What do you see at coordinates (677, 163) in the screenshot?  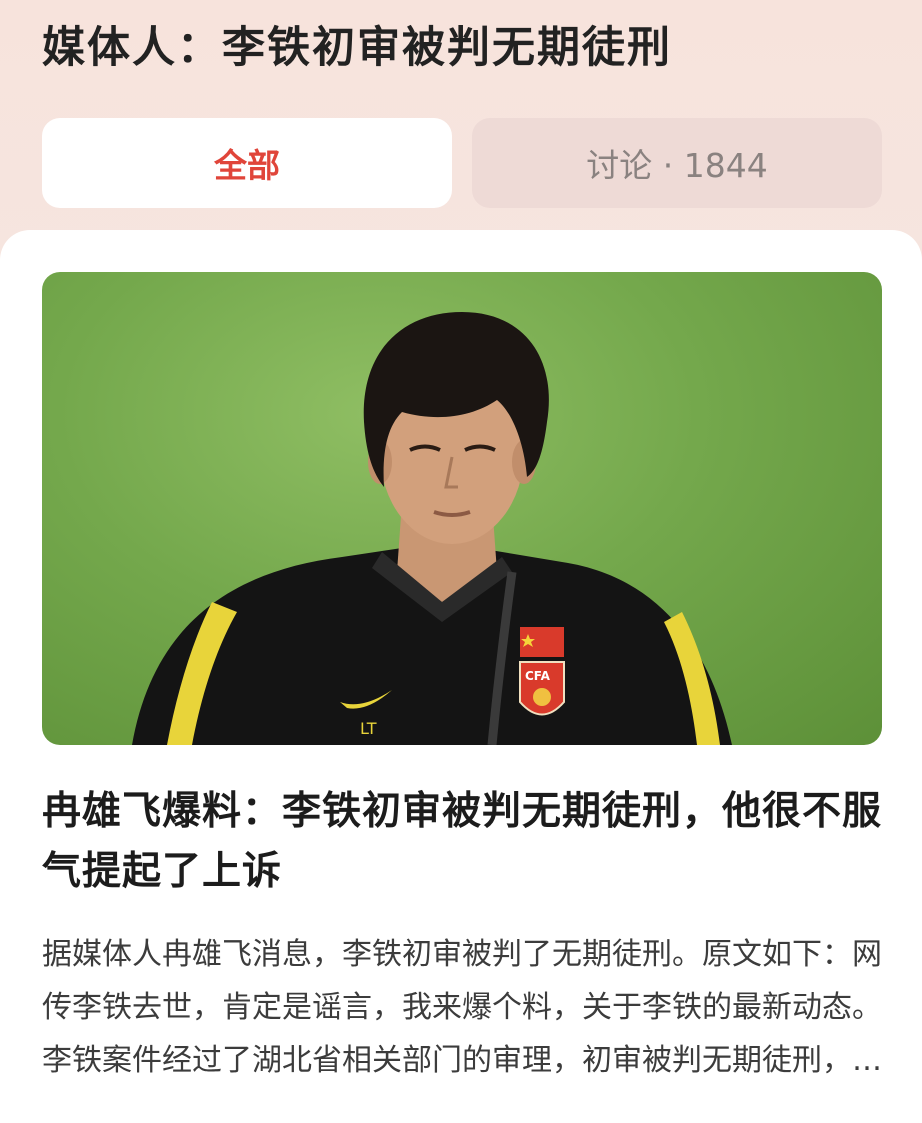 I see `tab-discussion: 讨论 · 1844` at bounding box center [677, 163].